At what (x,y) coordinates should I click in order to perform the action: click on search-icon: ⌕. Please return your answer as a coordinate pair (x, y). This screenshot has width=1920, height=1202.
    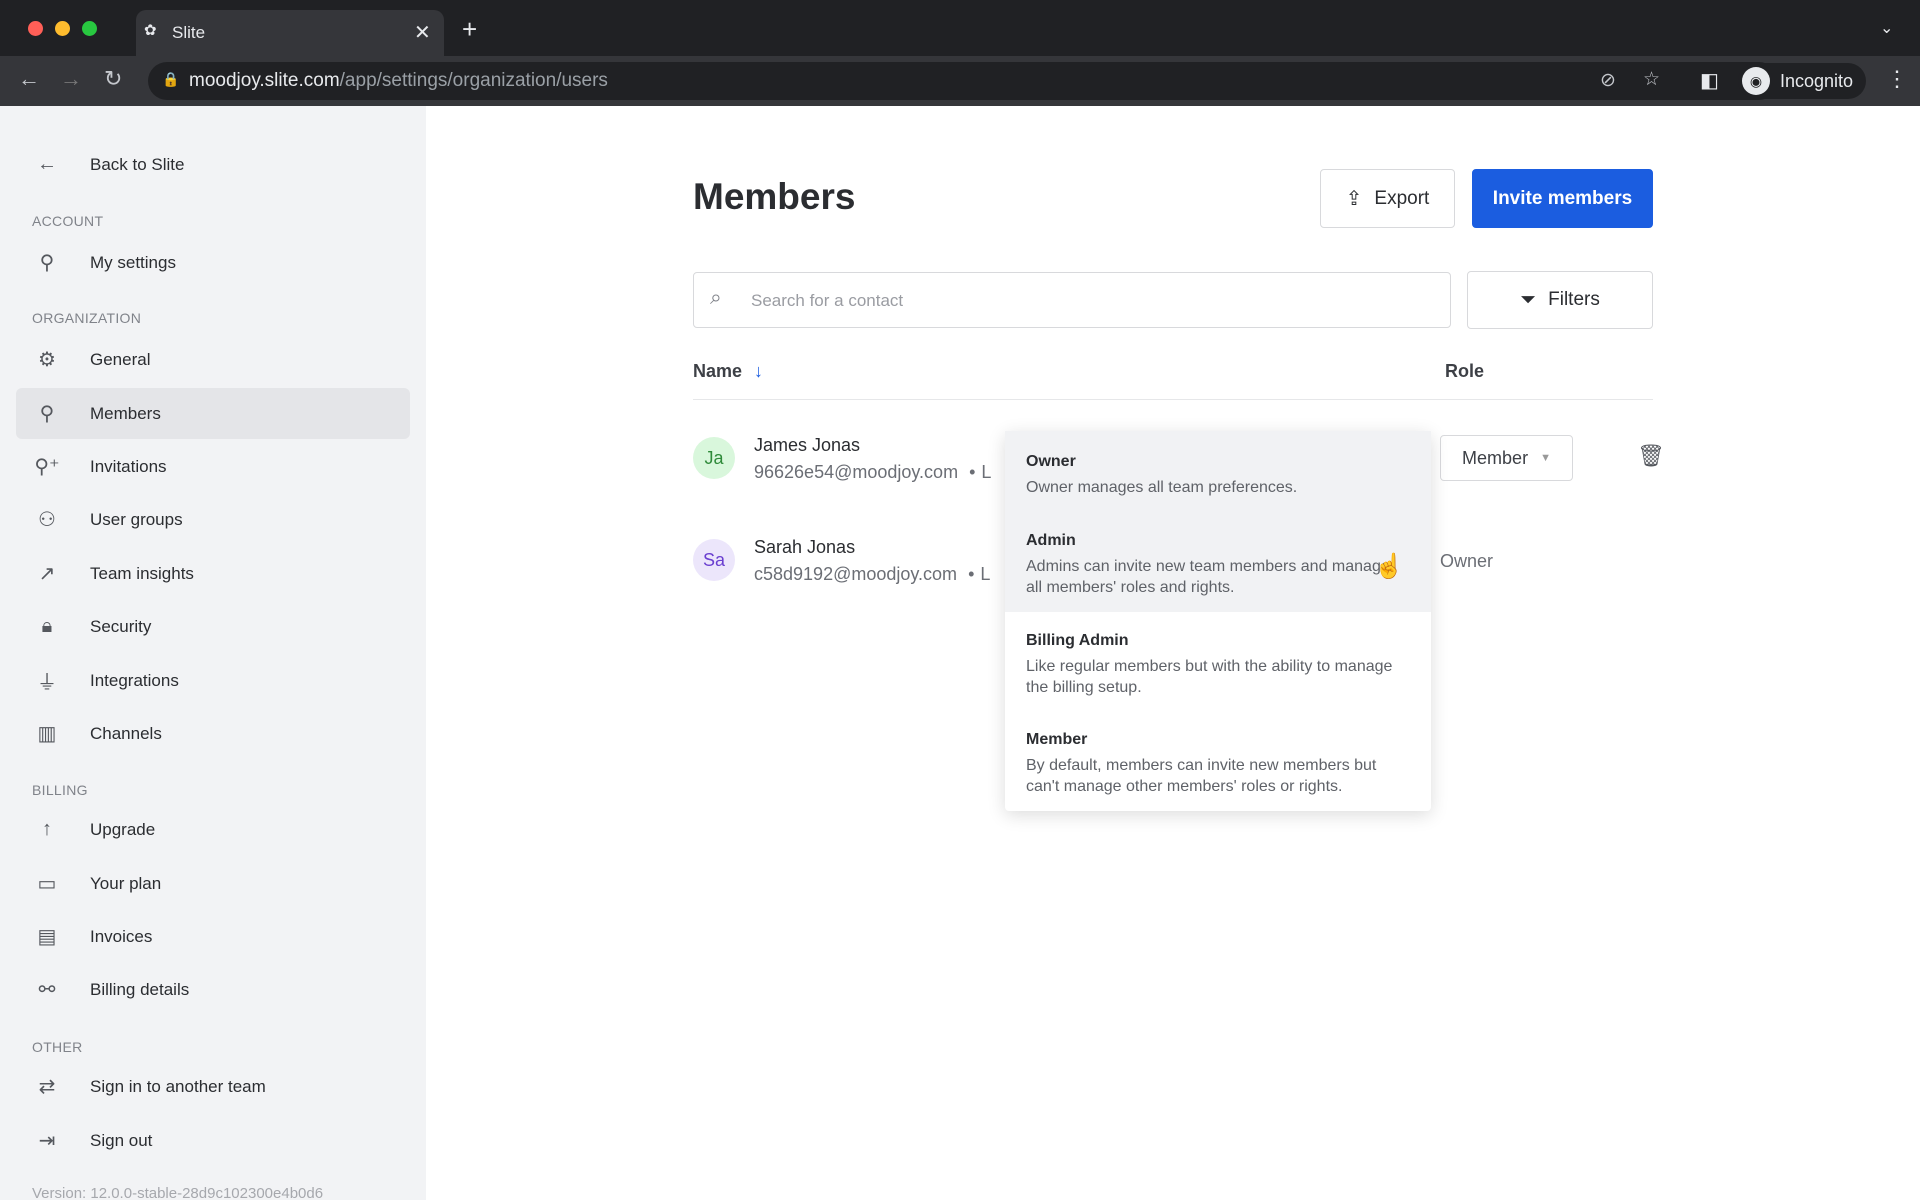
    Looking at the image, I should click on (716, 297).